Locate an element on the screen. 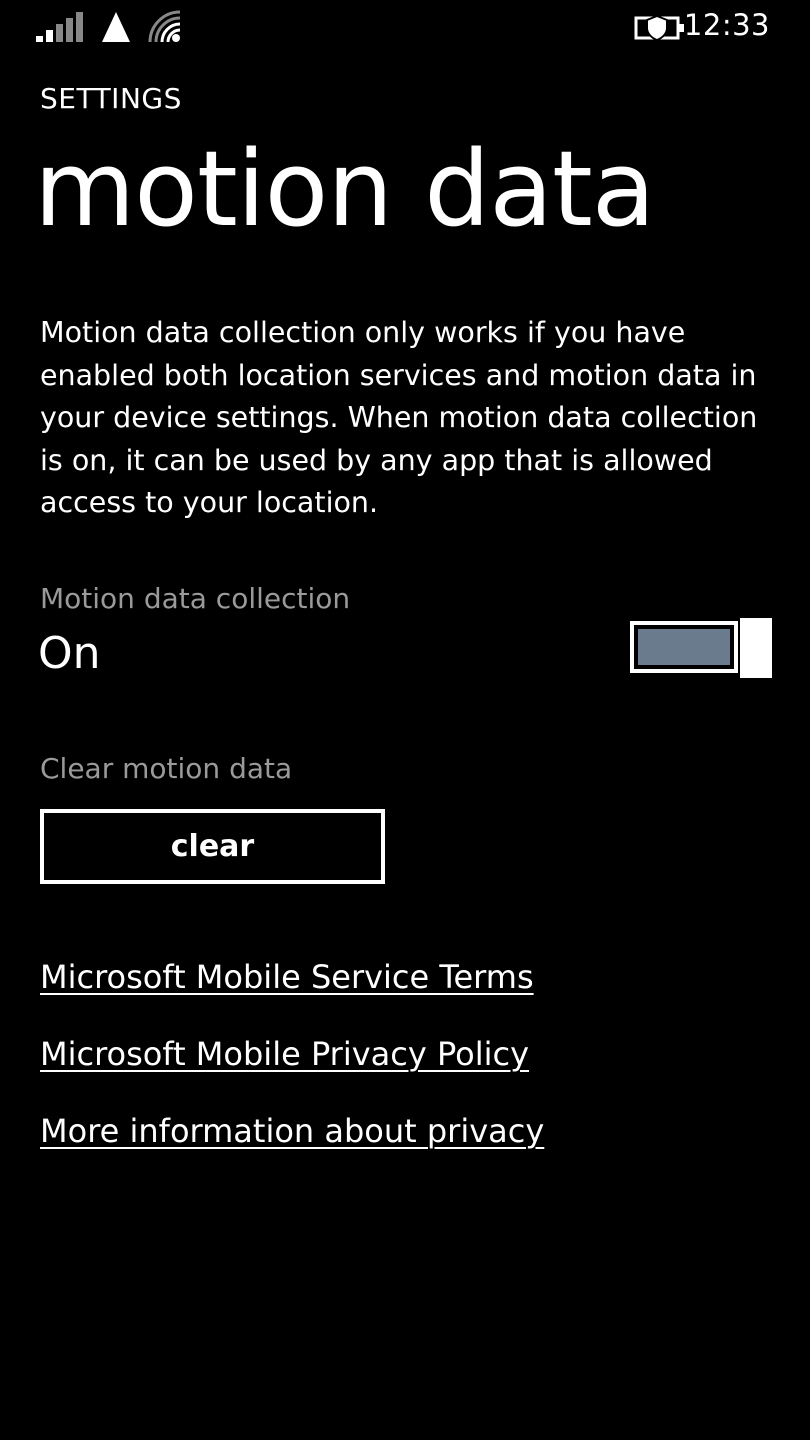 The height and width of the screenshot is (1440, 810). motion-collection-toggle is located at coordinates (701, 648).